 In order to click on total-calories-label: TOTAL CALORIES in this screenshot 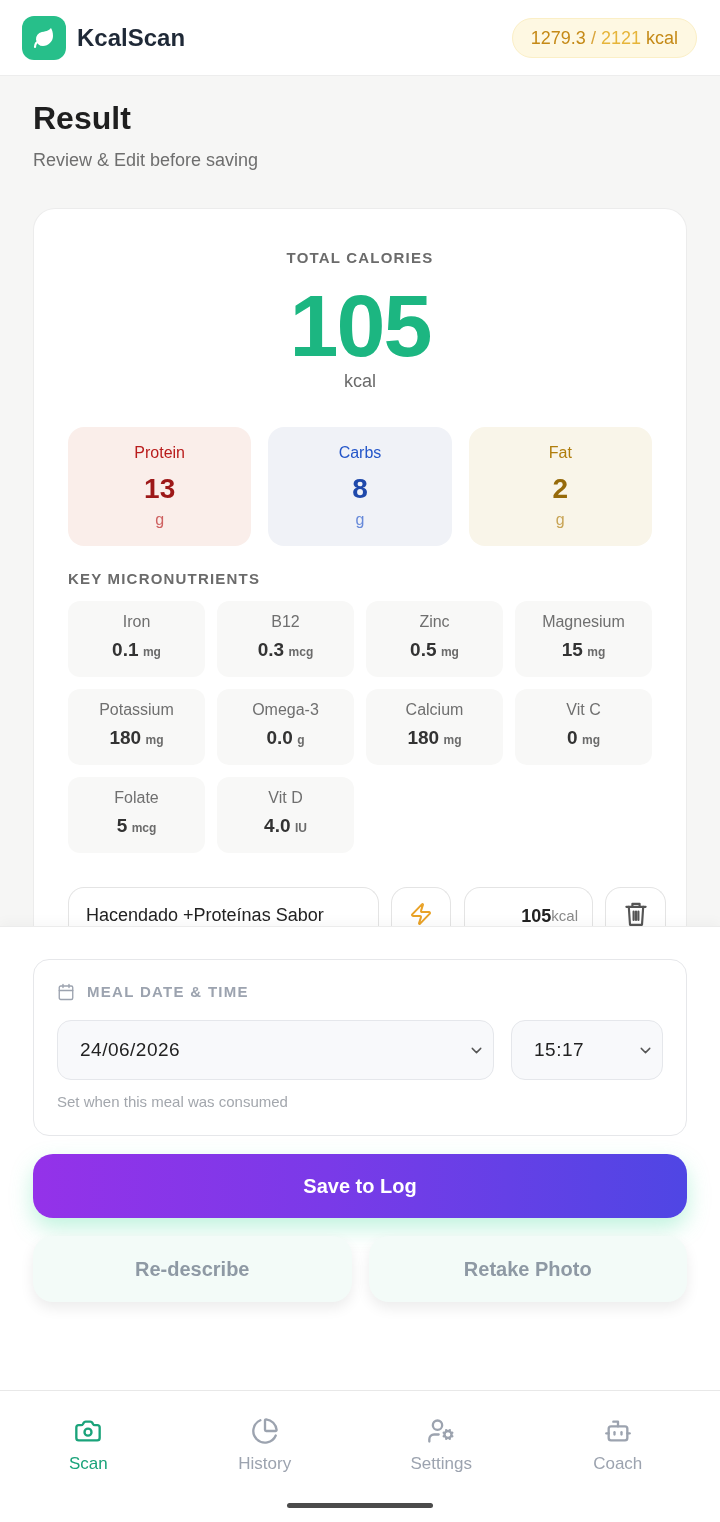, I will do `click(360, 258)`.